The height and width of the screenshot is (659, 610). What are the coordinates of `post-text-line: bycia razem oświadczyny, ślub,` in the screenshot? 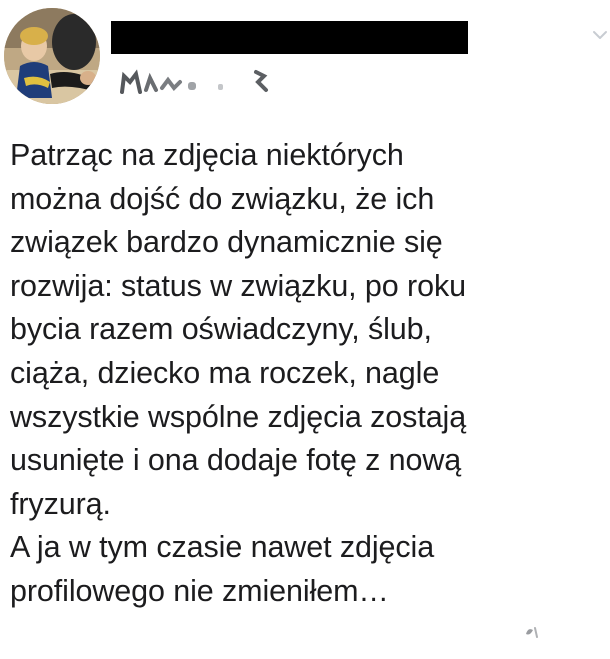 It's located at (221, 329).